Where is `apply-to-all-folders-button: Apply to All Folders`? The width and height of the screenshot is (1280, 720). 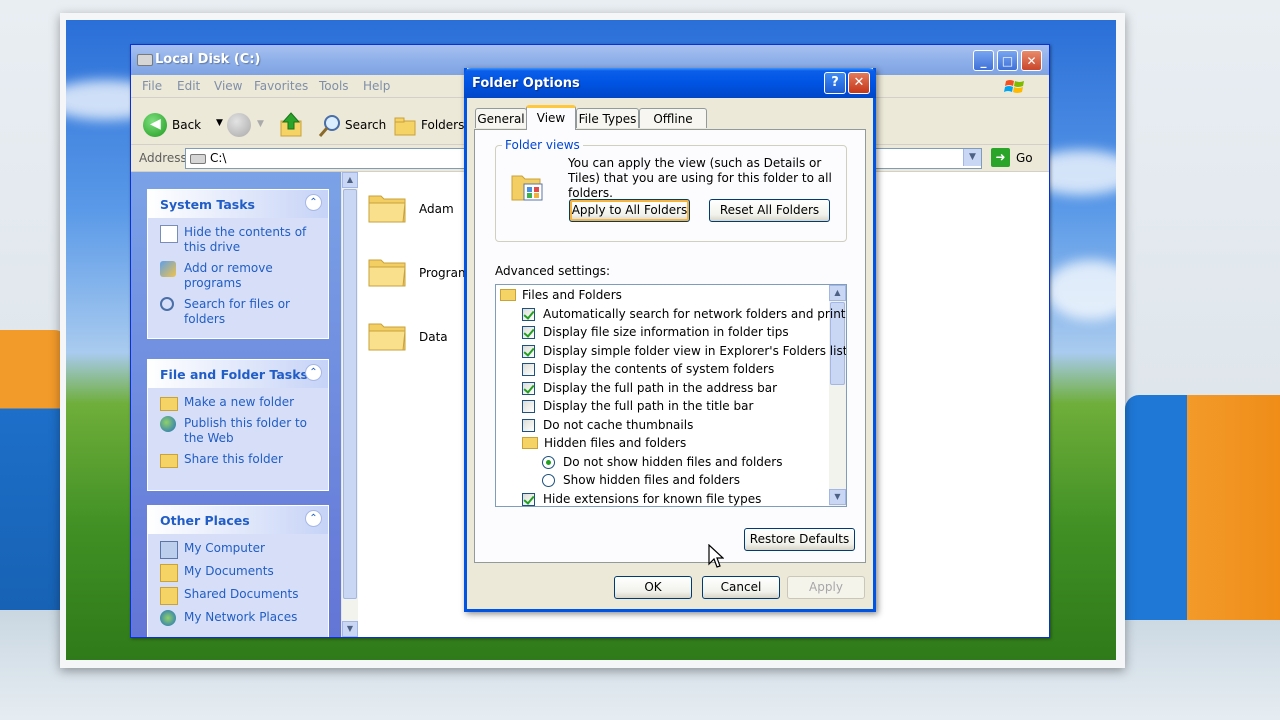
apply-to-all-folders-button: Apply to All Folders is located at coordinates (629, 210).